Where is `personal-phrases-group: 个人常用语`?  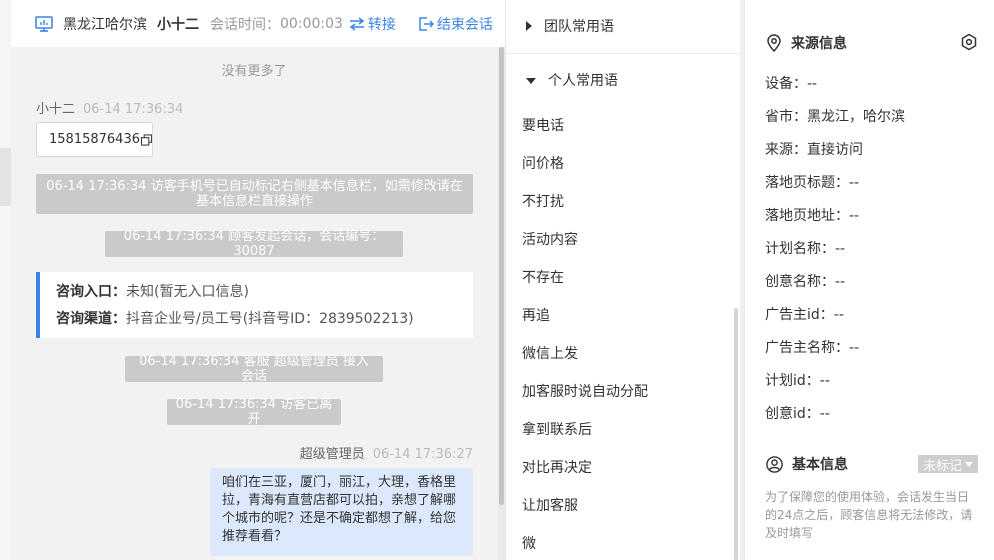
personal-phrases-group: 个人常用语 is located at coordinates (623, 80).